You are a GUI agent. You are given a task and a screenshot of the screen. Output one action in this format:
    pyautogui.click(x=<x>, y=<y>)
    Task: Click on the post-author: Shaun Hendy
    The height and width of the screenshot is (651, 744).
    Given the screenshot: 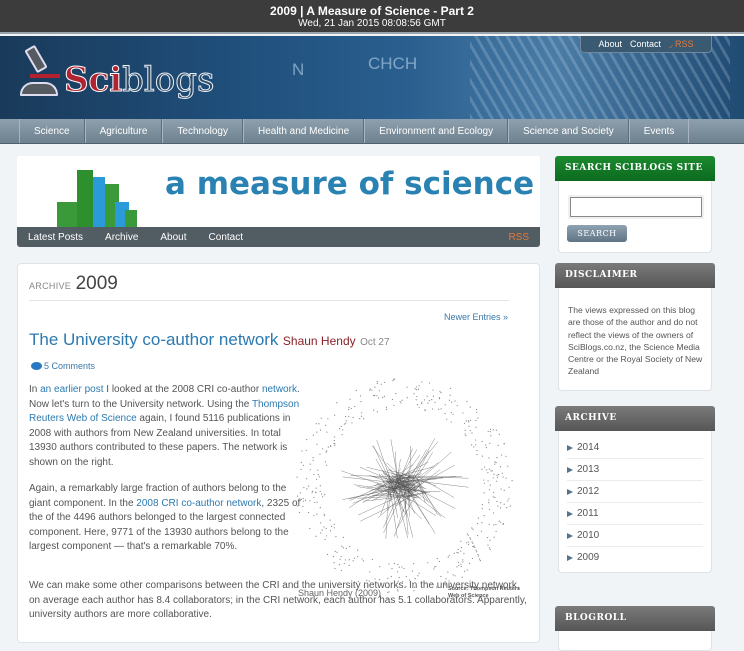 What is the action you would take?
    pyautogui.click(x=319, y=341)
    